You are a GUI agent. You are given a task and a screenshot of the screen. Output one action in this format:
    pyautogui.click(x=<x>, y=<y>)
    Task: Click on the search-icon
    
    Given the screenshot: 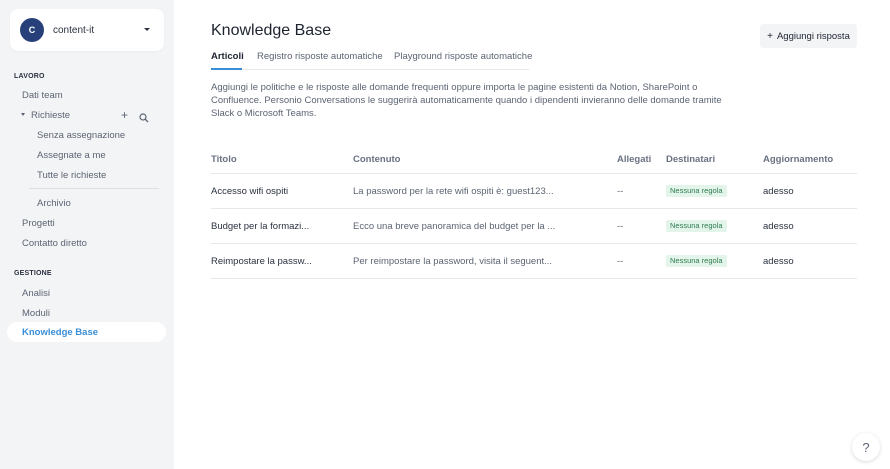 What is the action you would take?
    pyautogui.click(x=144, y=119)
    